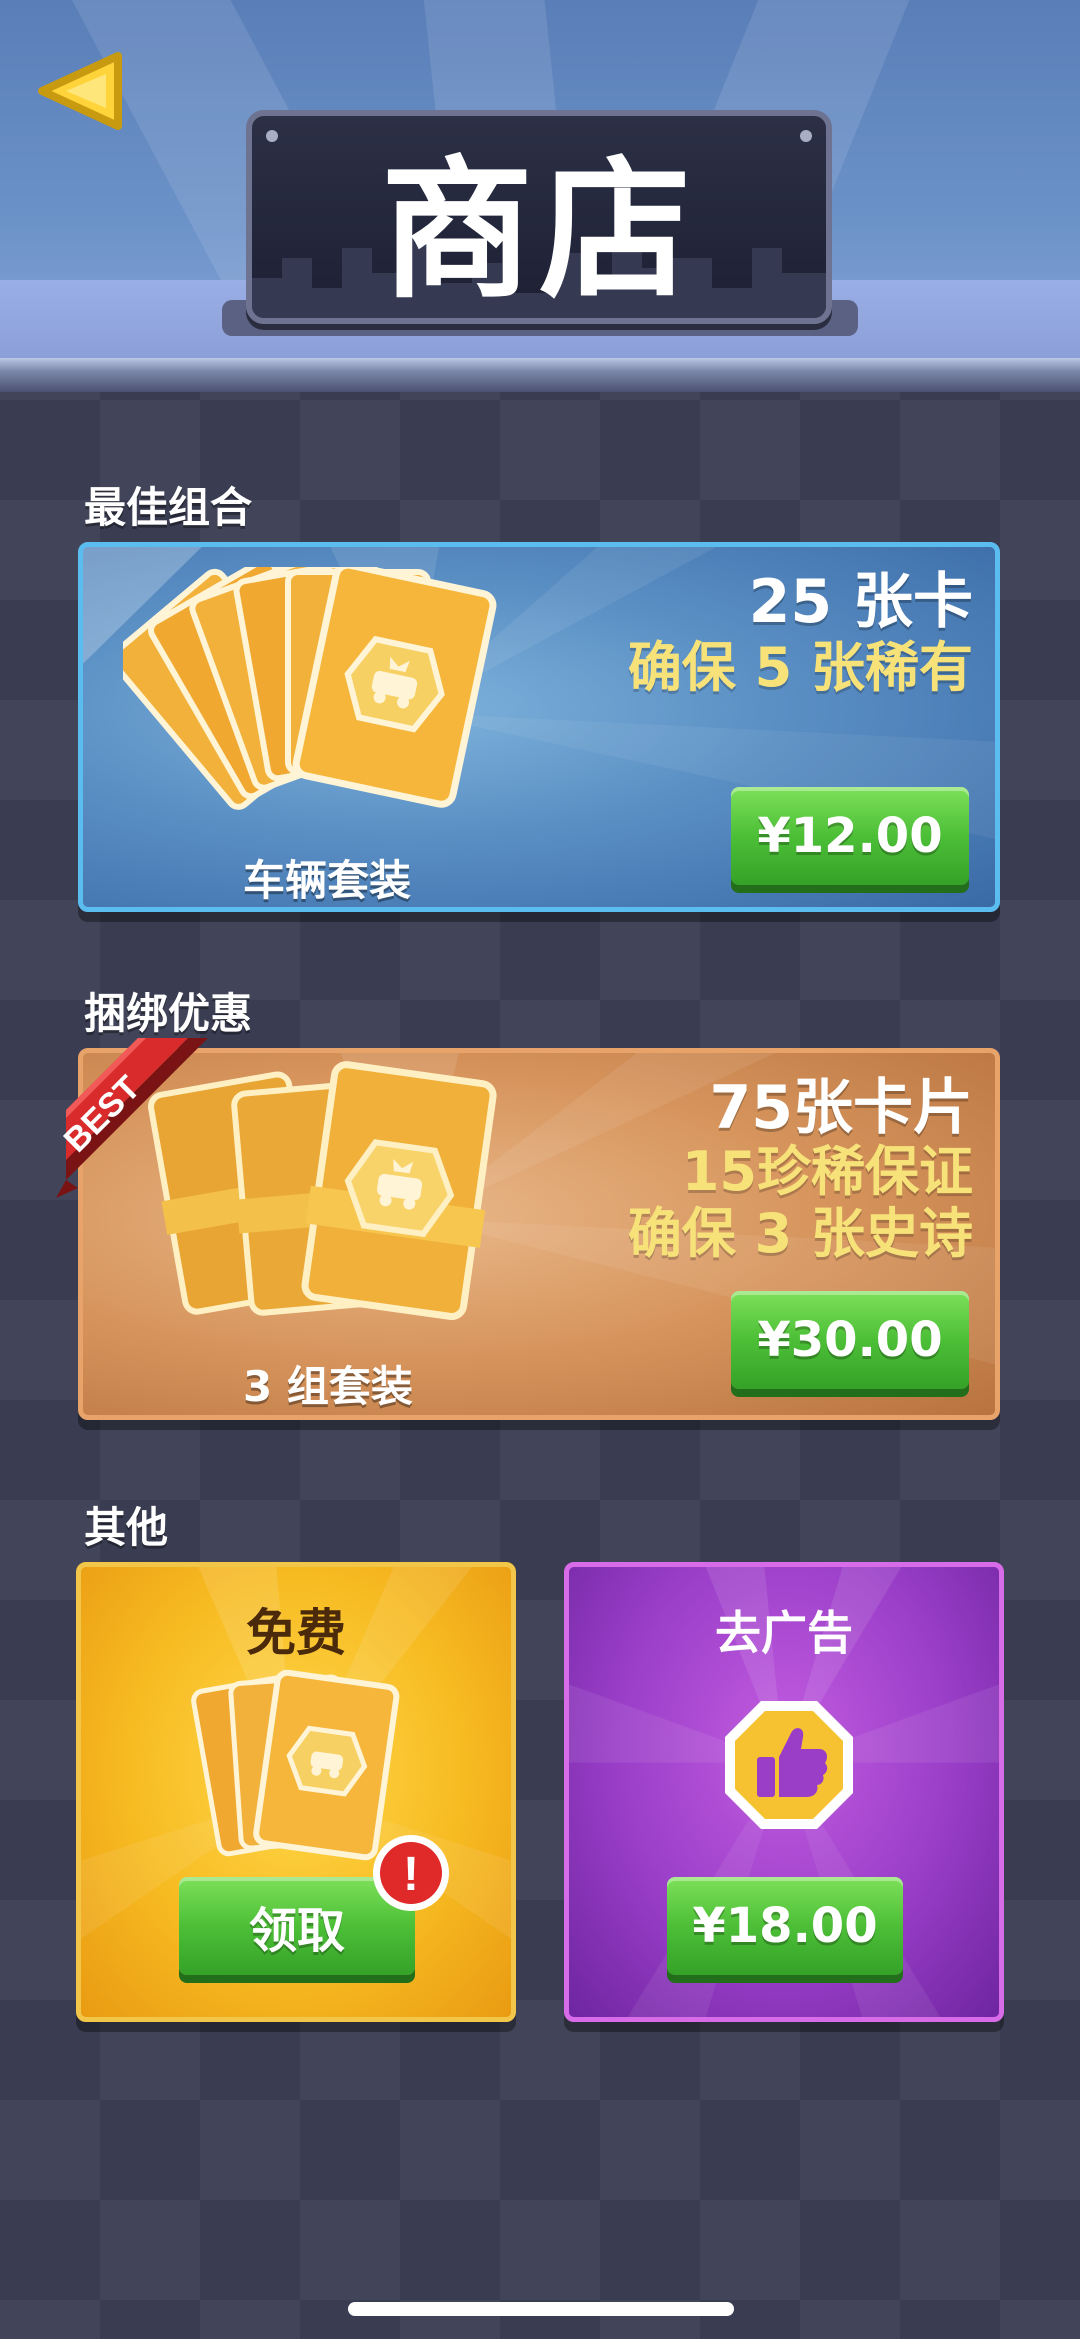 This screenshot has height=2339, width=1080. Describe the element at coordinates (296, 1633) in the screenshot. I see `free-title: 免费` at that location.